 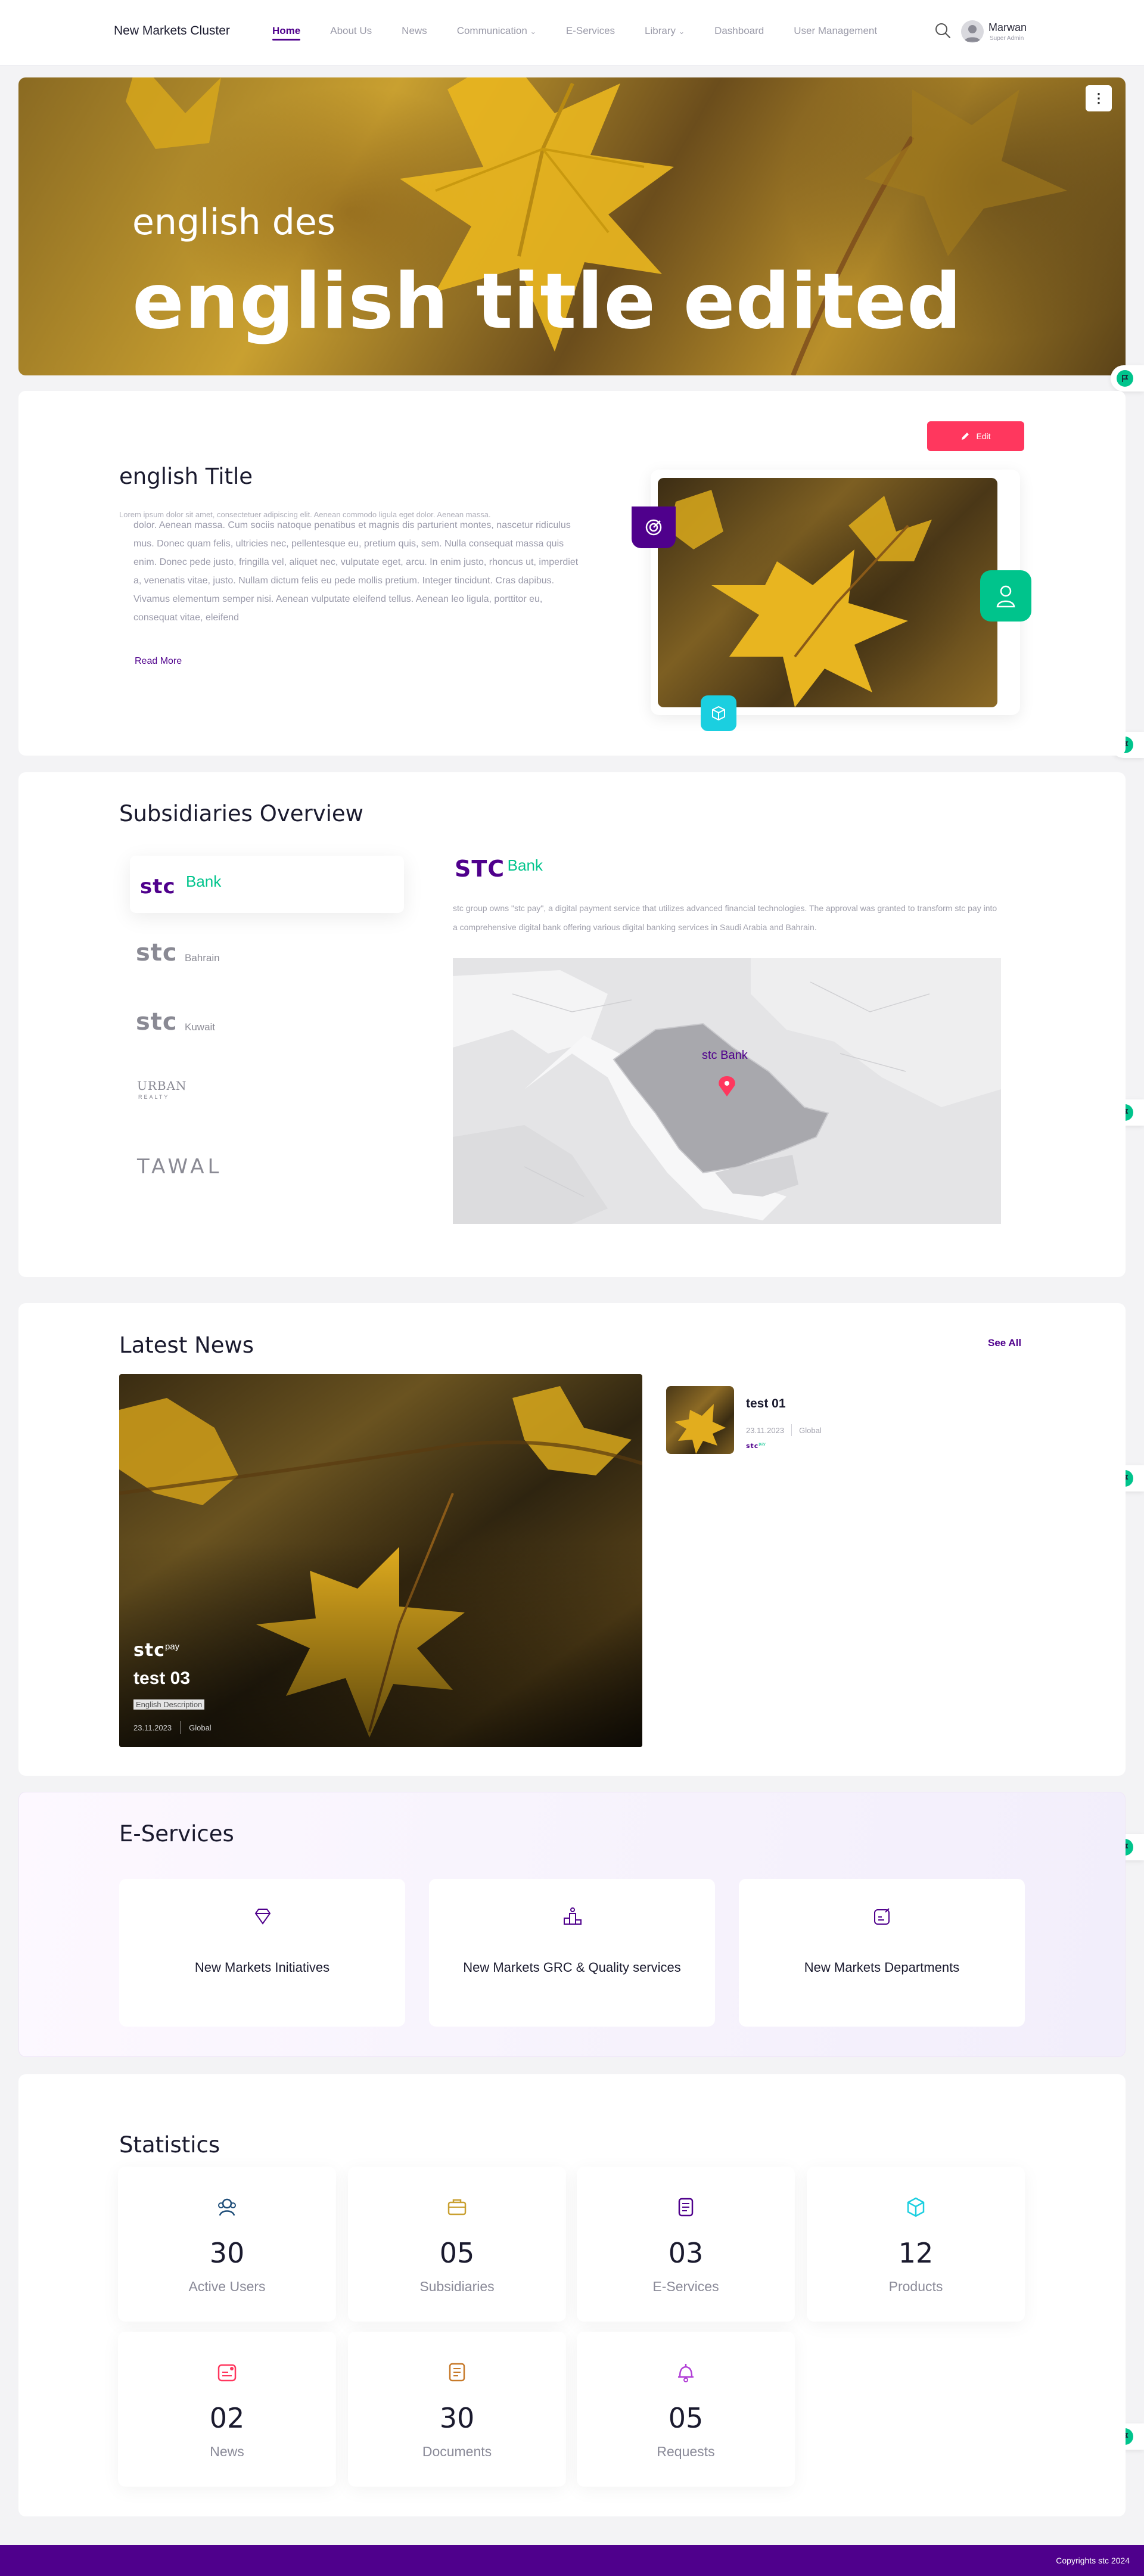 What do you see at coordinates (457, 2244) in the screenshot?
I see `stat-card-subsidiaries: 05 Subsidiaries` at bounding box center [457, 2244].